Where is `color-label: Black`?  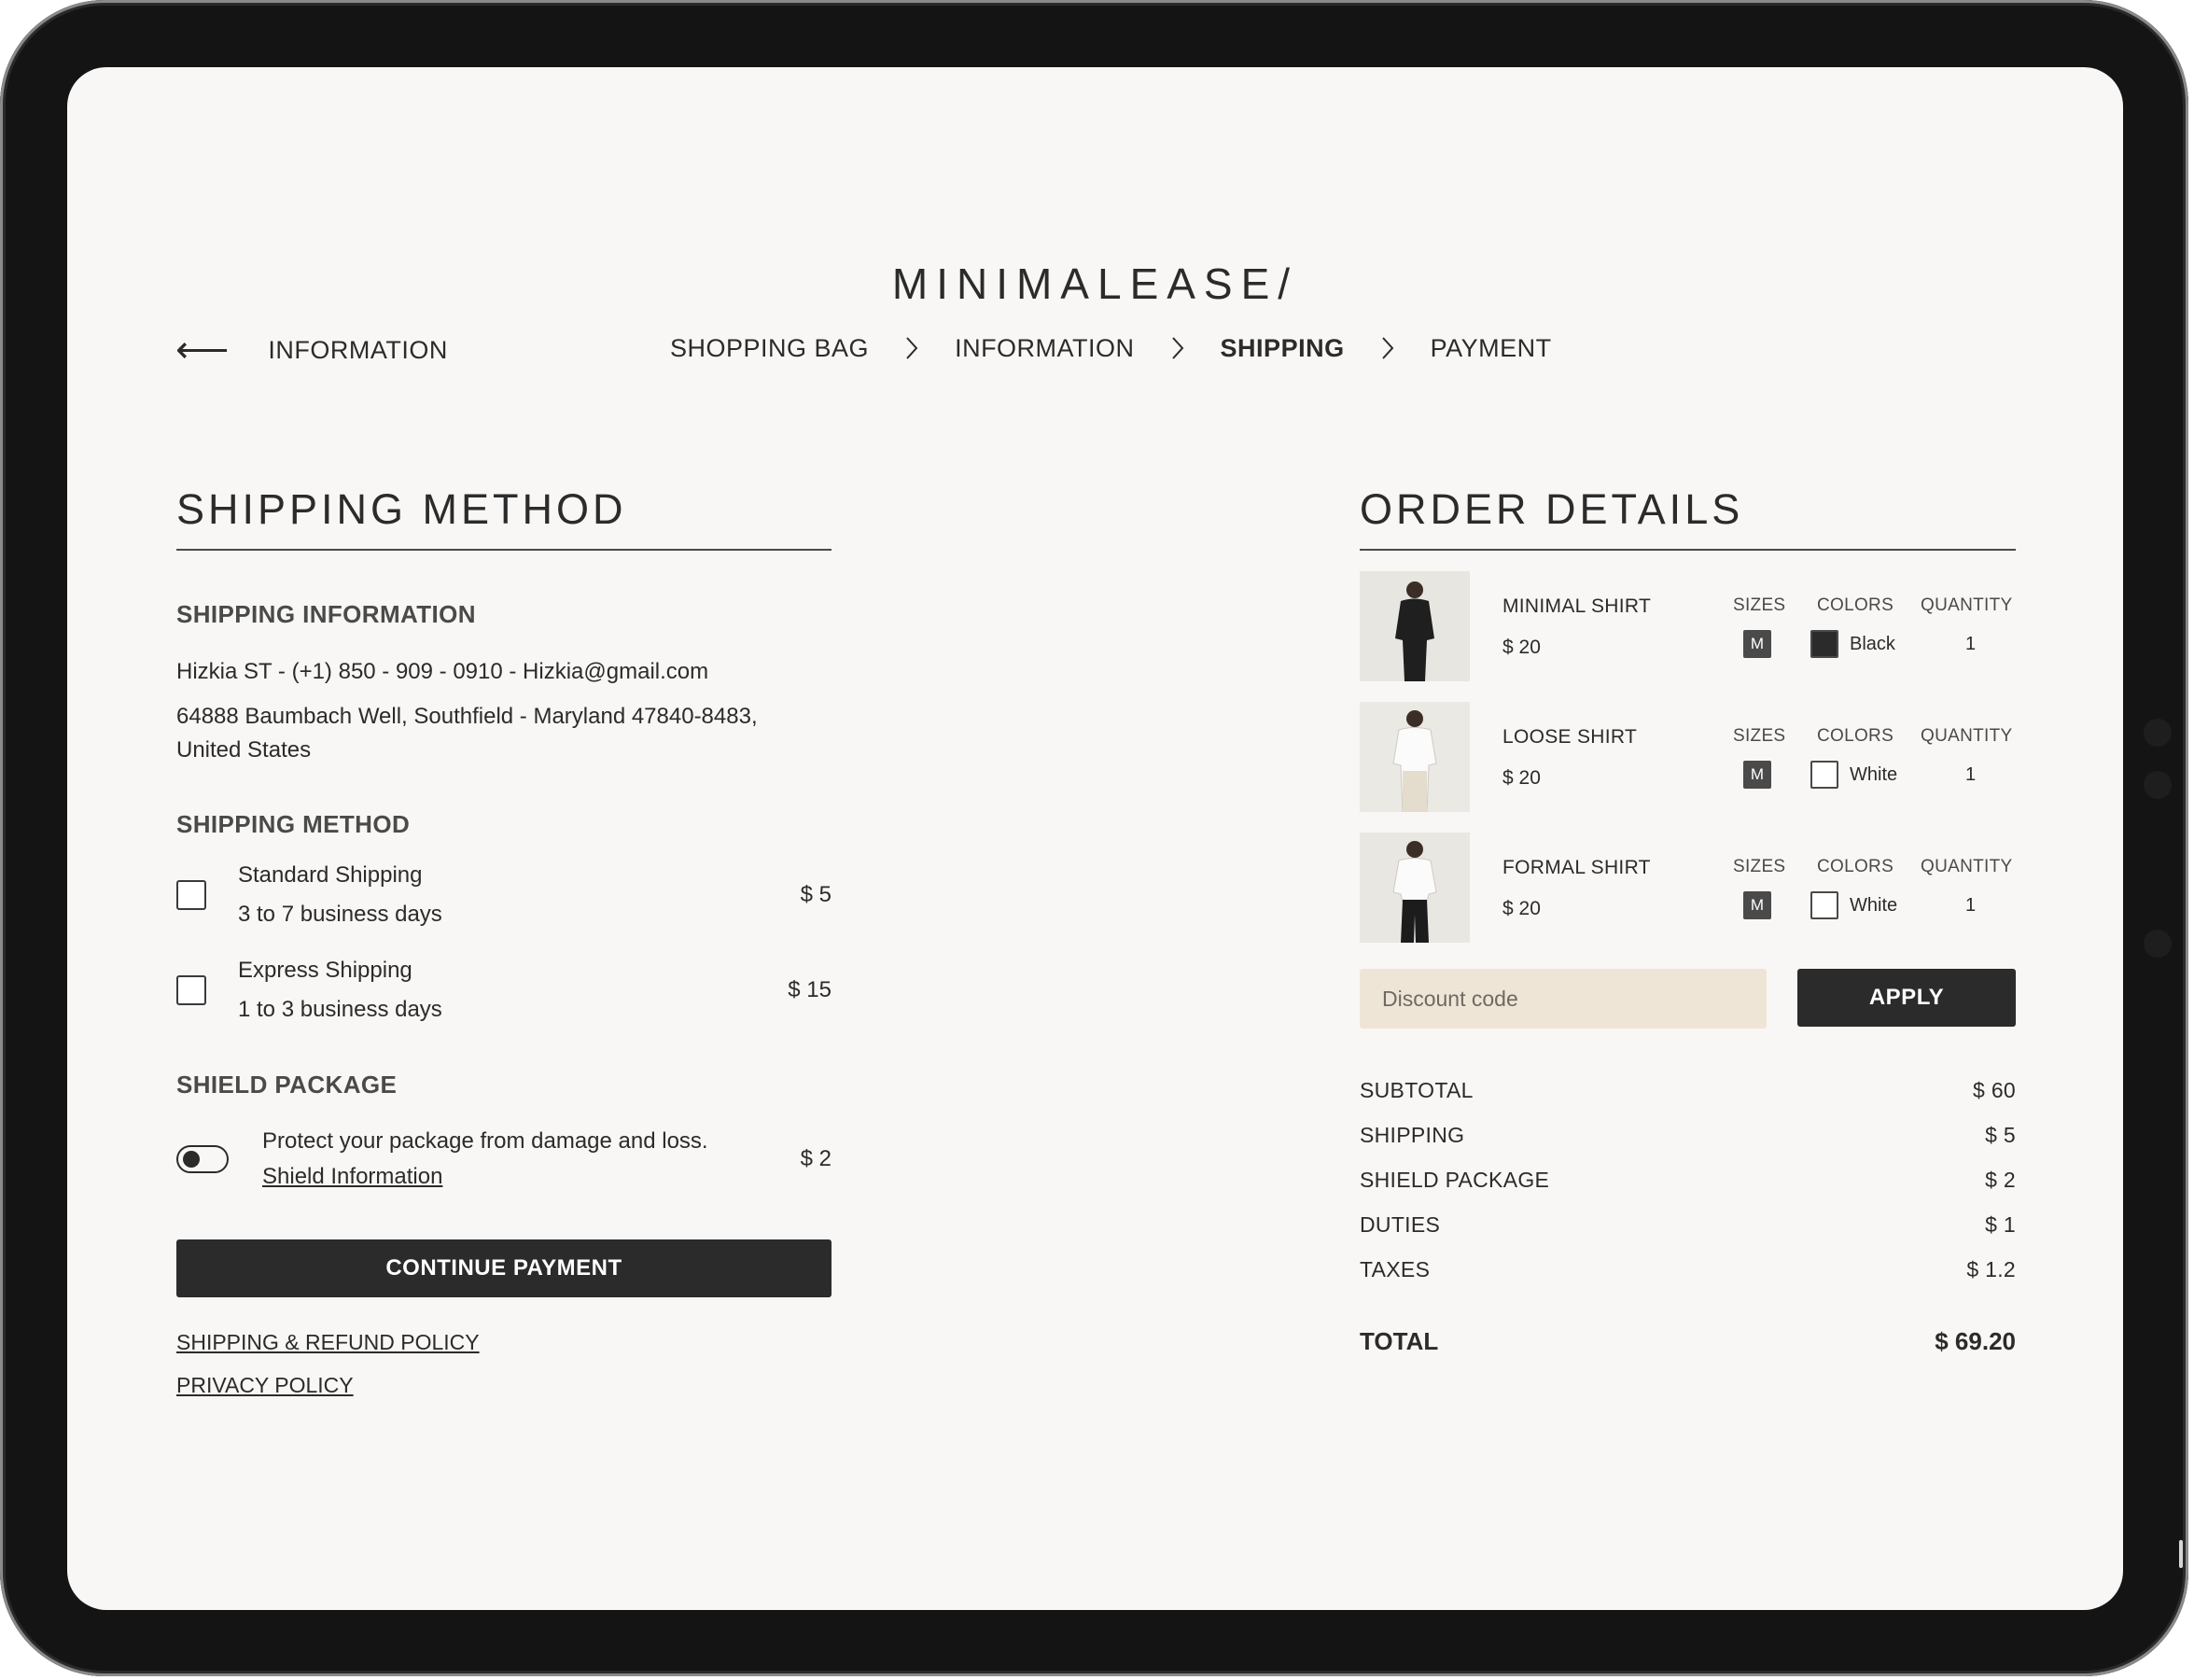 color-label: Black is located at coordinates (1872, 644).